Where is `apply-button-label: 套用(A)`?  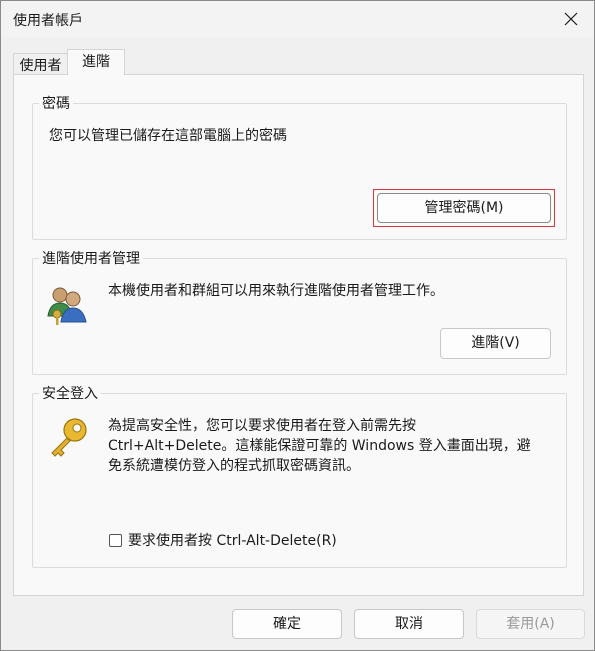 apply-button-label: 套用(A) is located at coordinates (530, 624).